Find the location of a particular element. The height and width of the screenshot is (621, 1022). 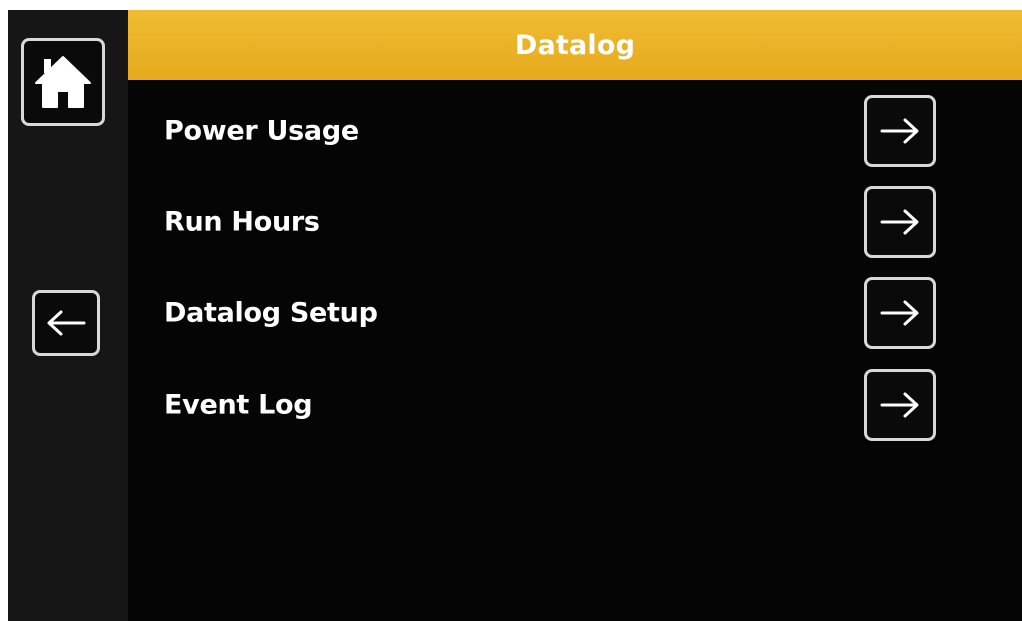

menu-item-power-usage: Power Usage is located at coordinates (575, 131).